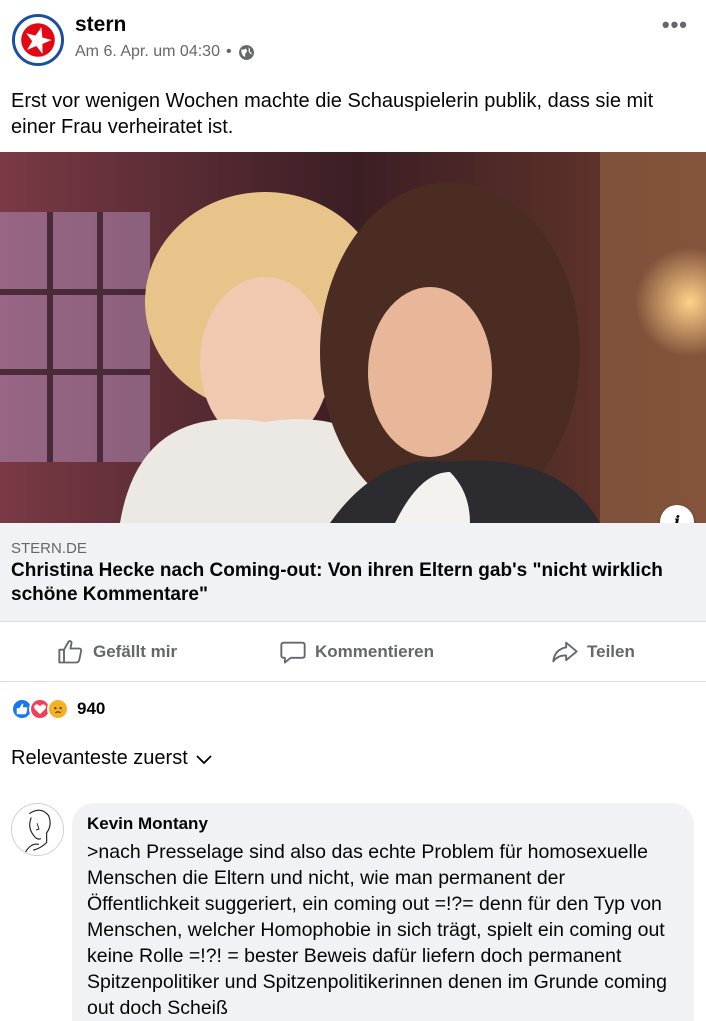 The width and height of the screenshot is (706, 1021). What do you see at coordinates (70, 652) in the screenshot?
I see `thumbs-up-icon` at bounding box center [70, 652].